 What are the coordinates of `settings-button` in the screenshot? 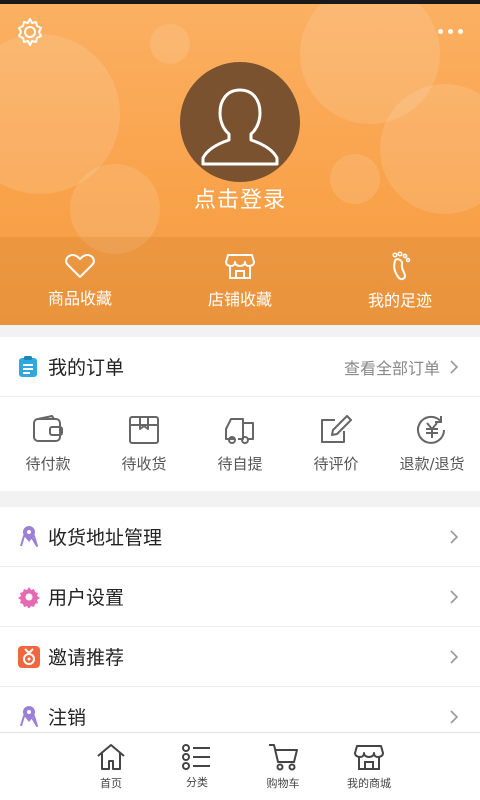 It's located at (30, 32).